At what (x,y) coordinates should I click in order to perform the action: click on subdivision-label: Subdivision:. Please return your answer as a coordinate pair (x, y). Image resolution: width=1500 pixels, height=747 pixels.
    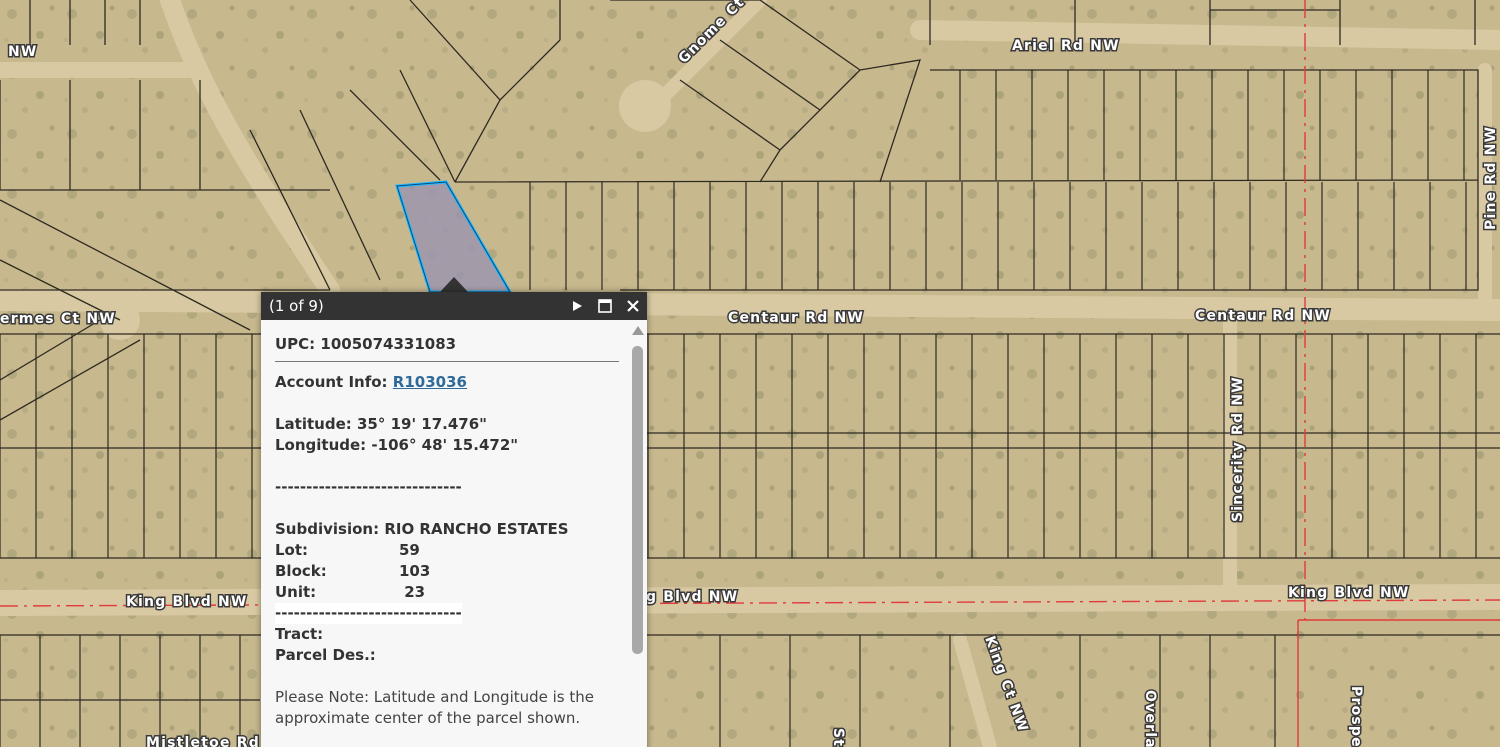
    Looking at the image, I should click on (327, 529).